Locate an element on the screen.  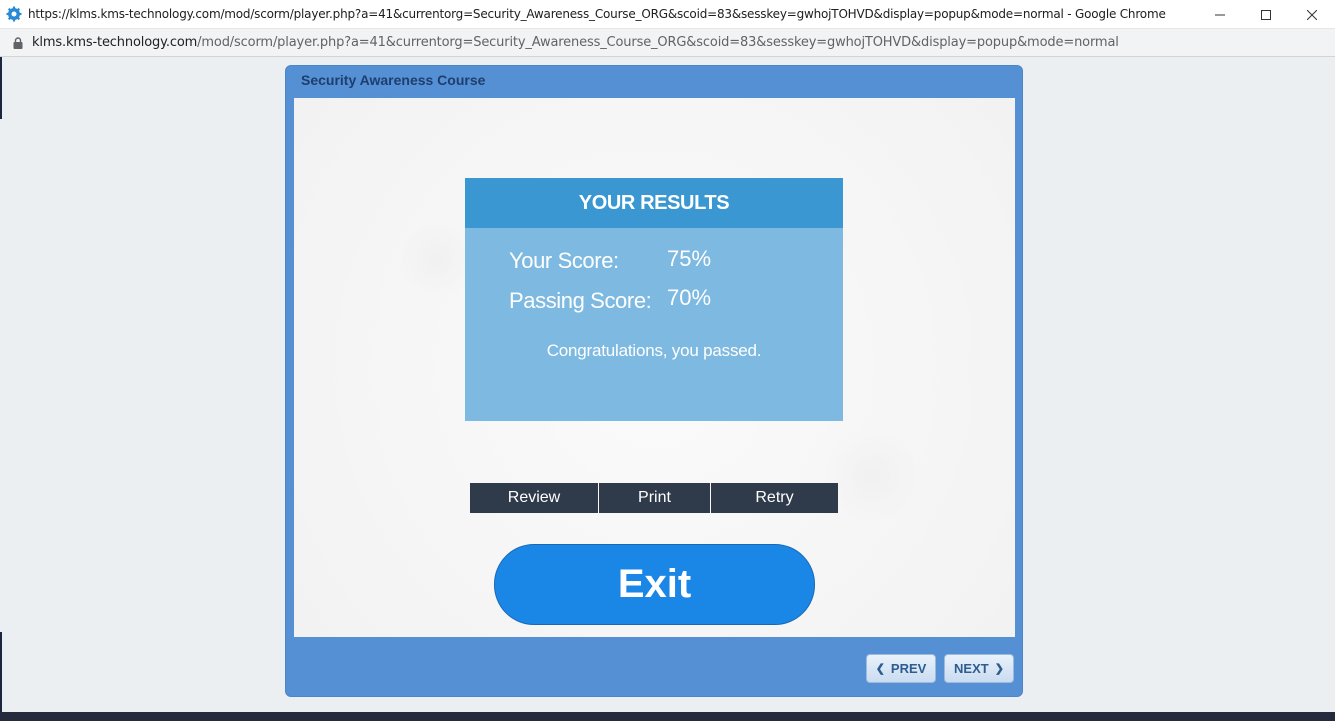
result-actions: Review Print Retry is located at coordinates (654, 498).